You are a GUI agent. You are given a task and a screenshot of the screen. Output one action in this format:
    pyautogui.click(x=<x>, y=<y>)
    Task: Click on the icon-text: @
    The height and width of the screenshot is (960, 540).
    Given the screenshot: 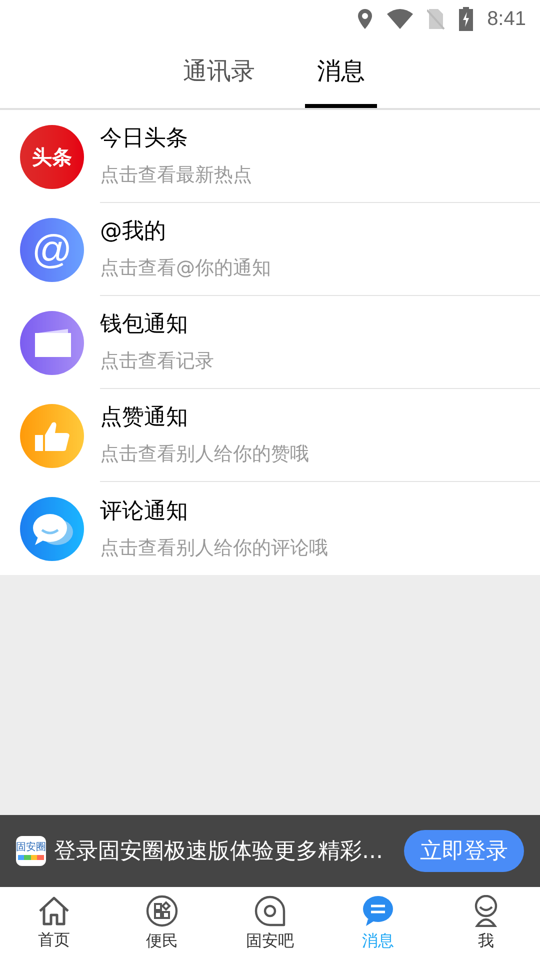 What is the action you would take?
    pyautogui.click(x=52, y=250)
    